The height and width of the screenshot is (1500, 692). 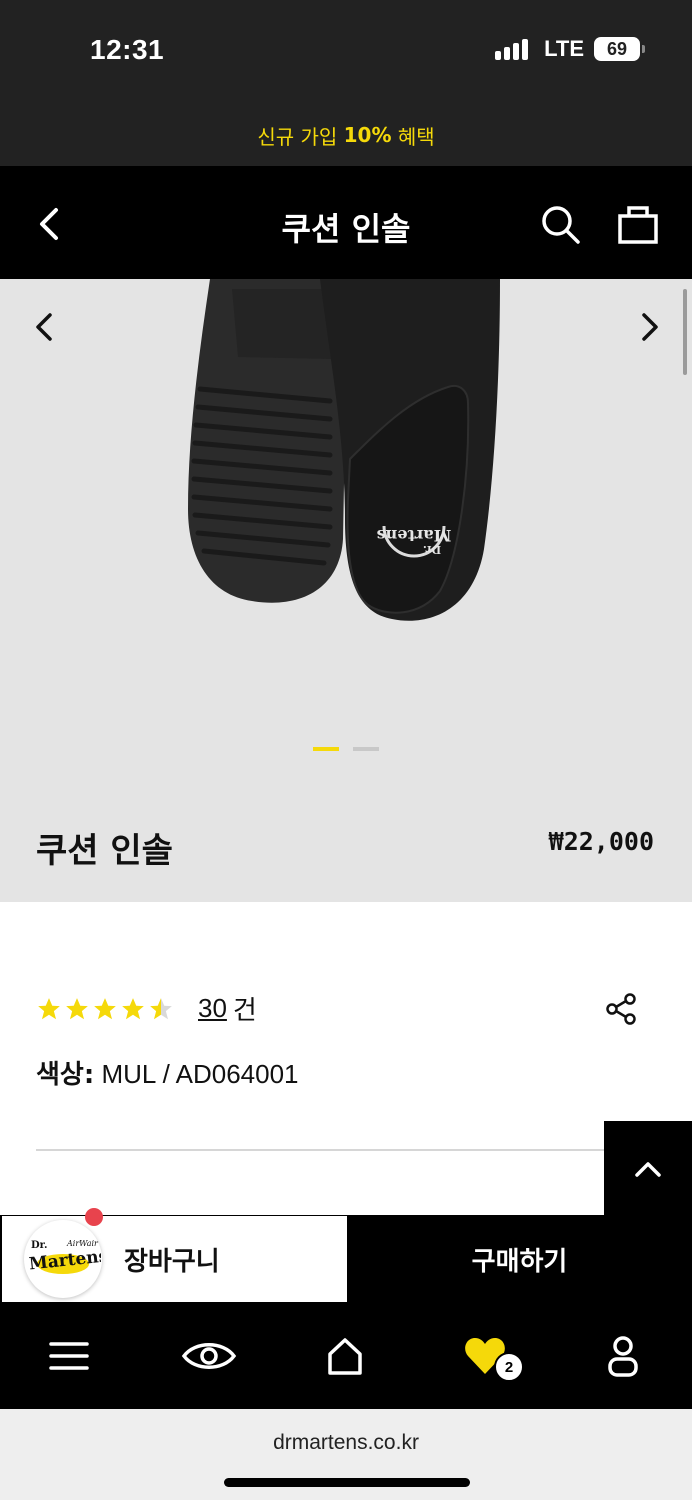 What do you see at coordinates (44, 327) in the screenshot?
I see `gallery-prev-icon` at bounding box center [44, 327].